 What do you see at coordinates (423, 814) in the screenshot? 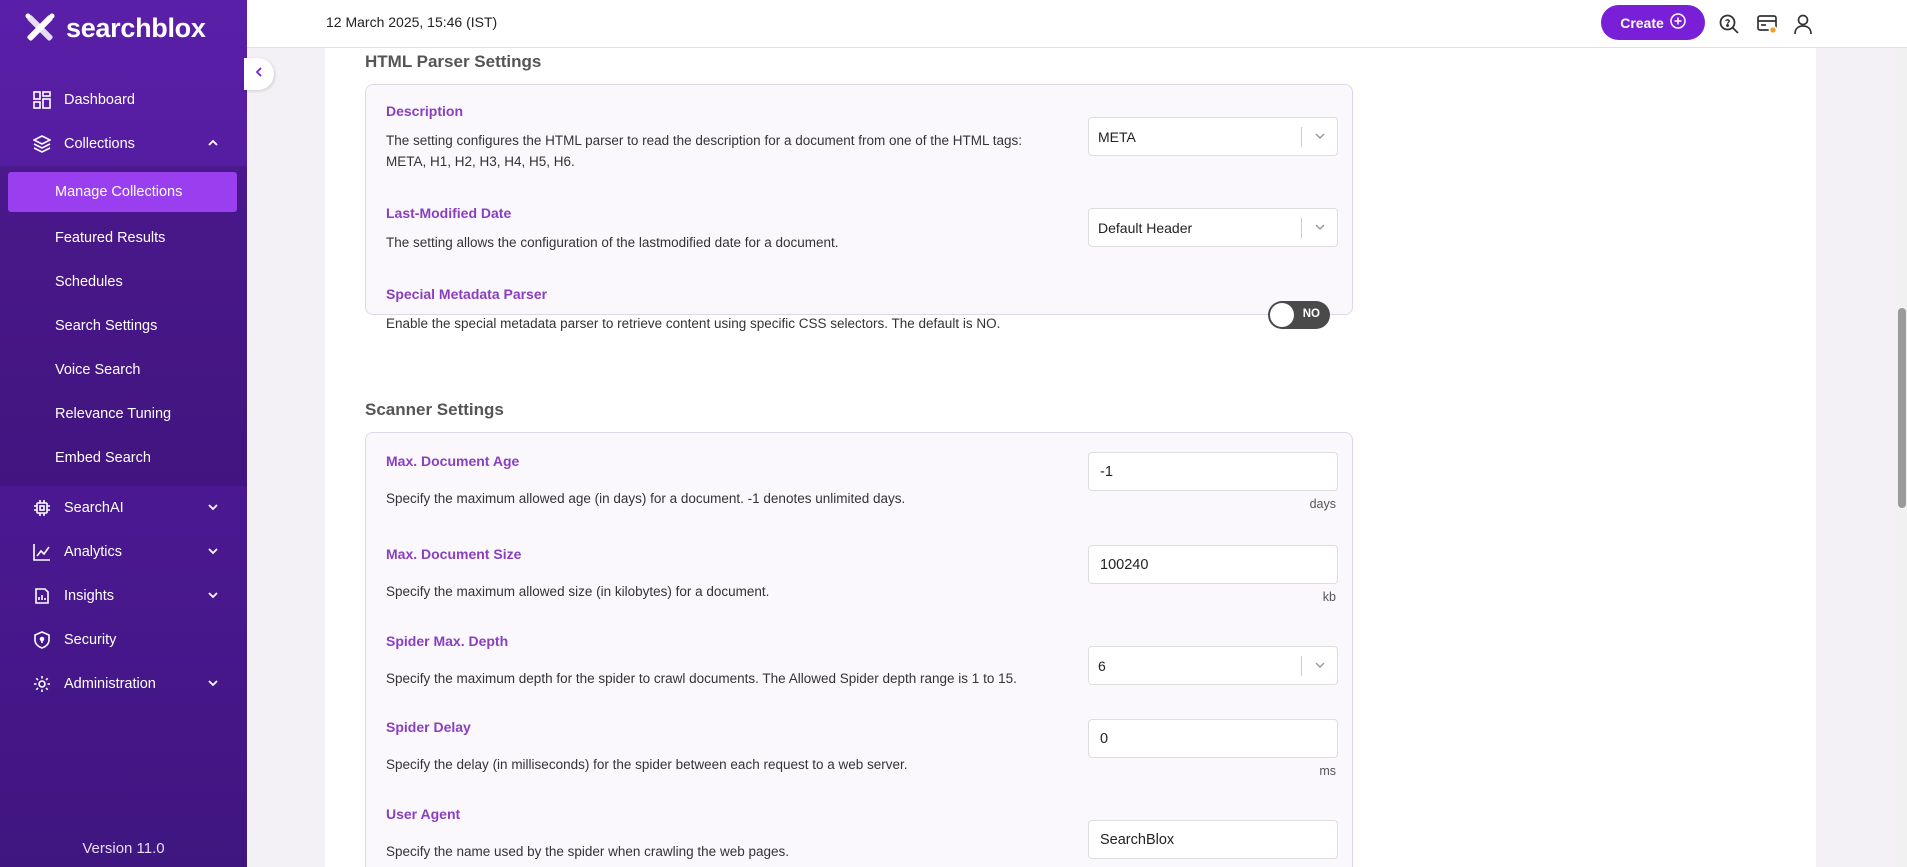
I see `user-agent-label: User Agent` at bounding box center [423, 814].